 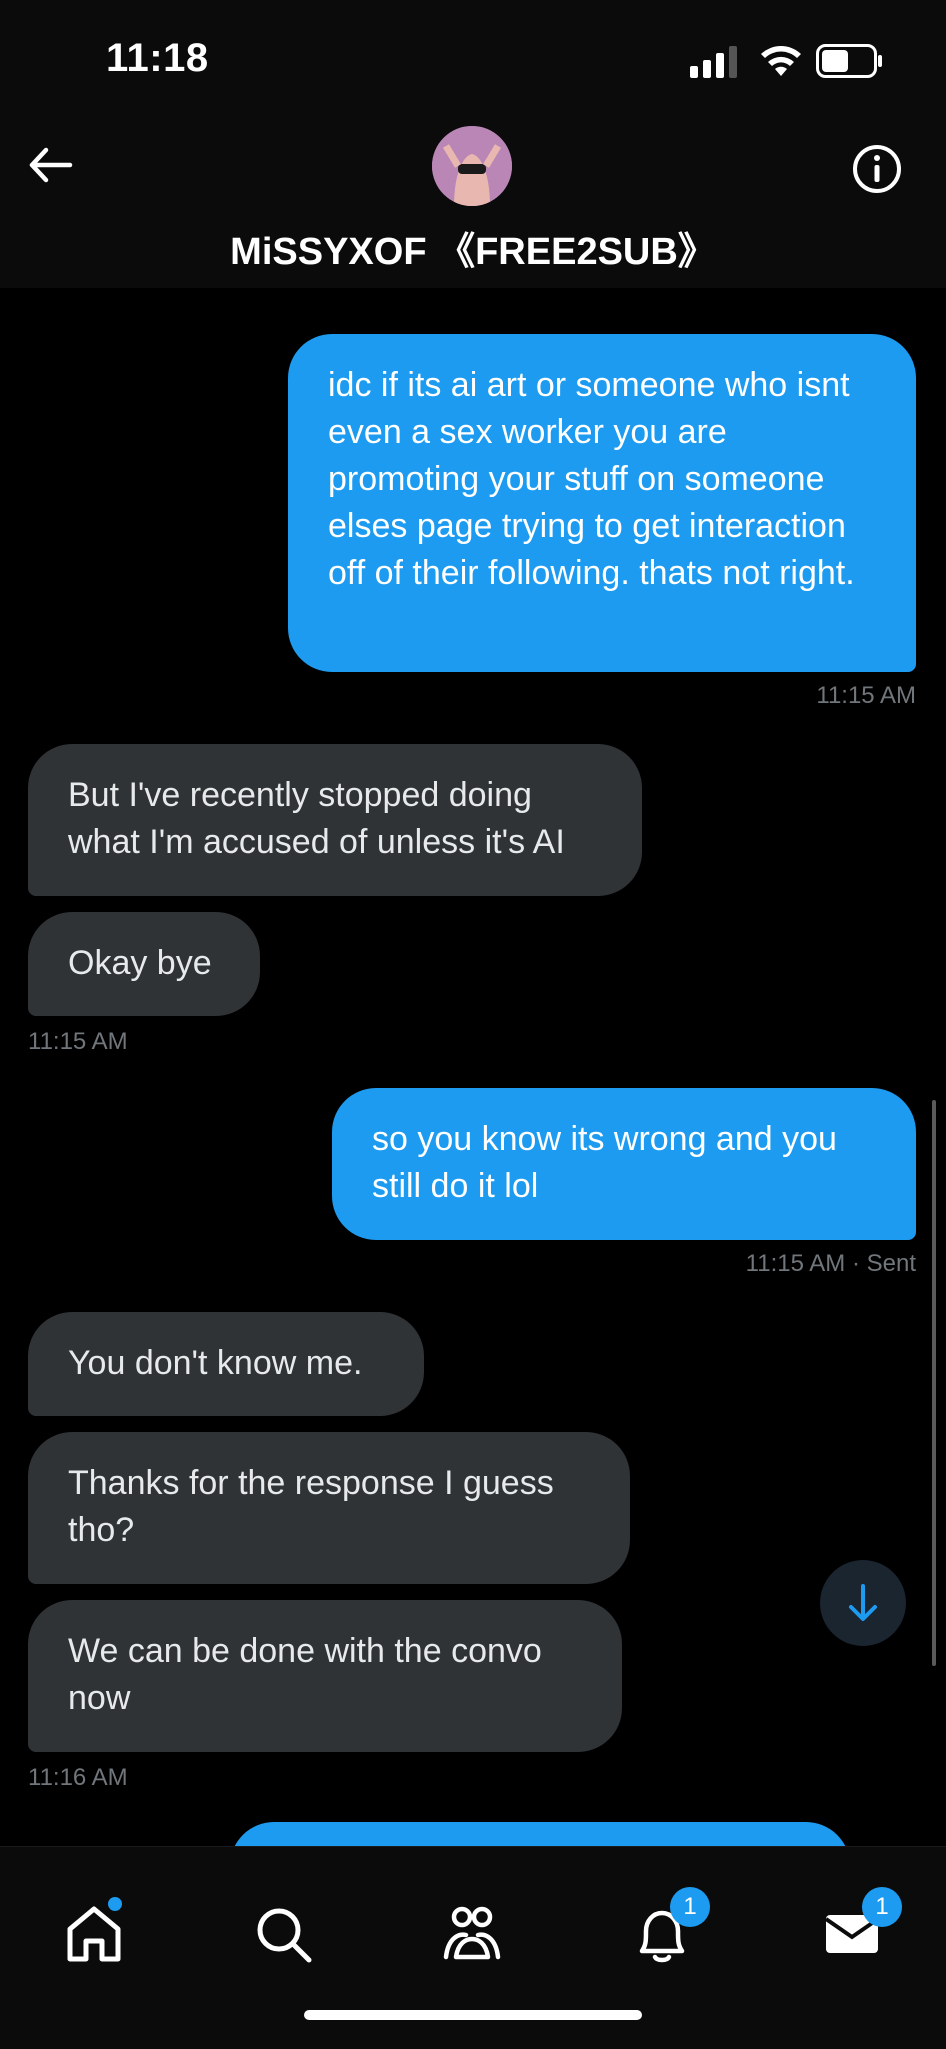 I want to click on scroll-to-bottom-button, so click(x=863, y=1603).